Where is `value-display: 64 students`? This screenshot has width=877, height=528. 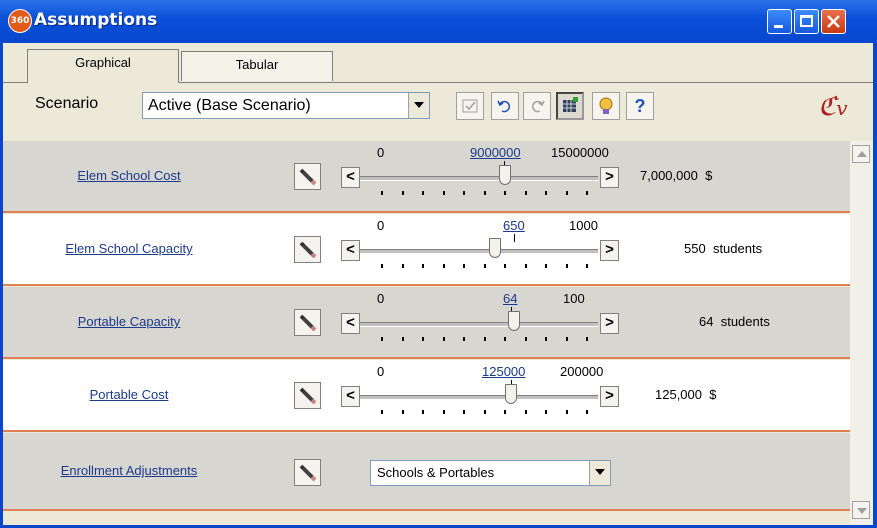
value-display: 64 students is located at coordinates (734, 321).